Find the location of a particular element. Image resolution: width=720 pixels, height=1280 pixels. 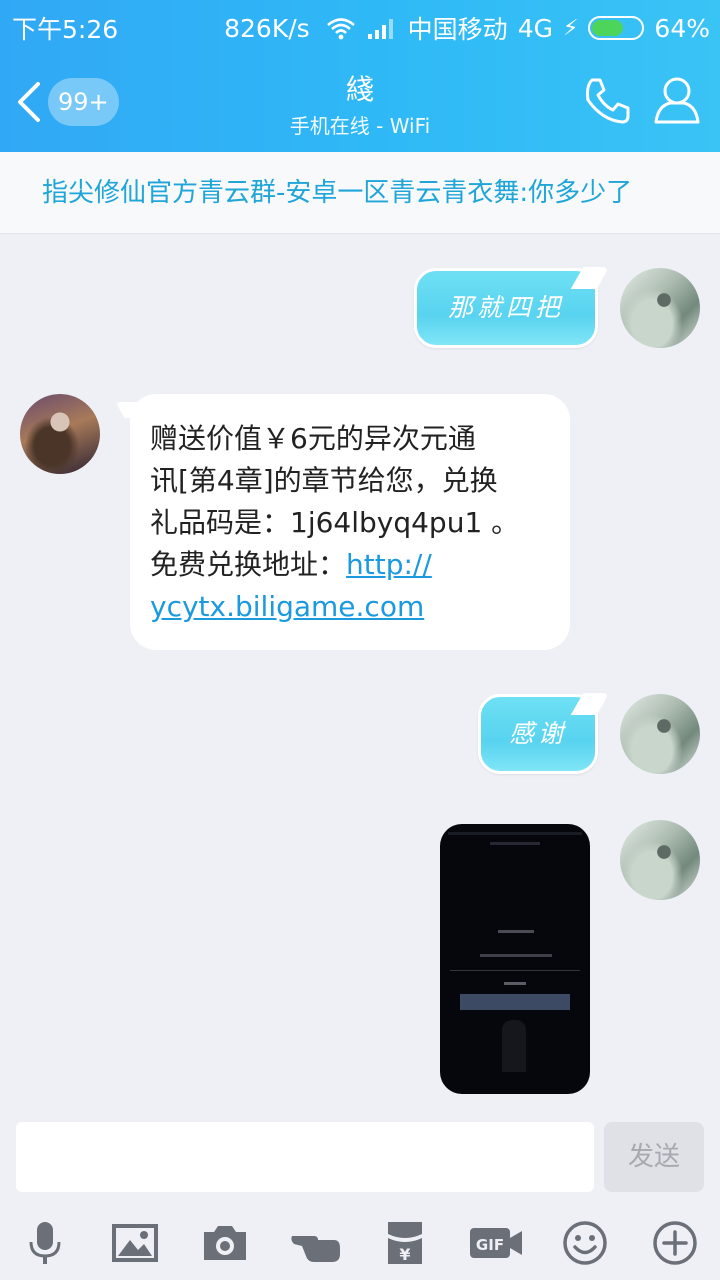

battery-percent: 64% is located at coordinates (682, 28).